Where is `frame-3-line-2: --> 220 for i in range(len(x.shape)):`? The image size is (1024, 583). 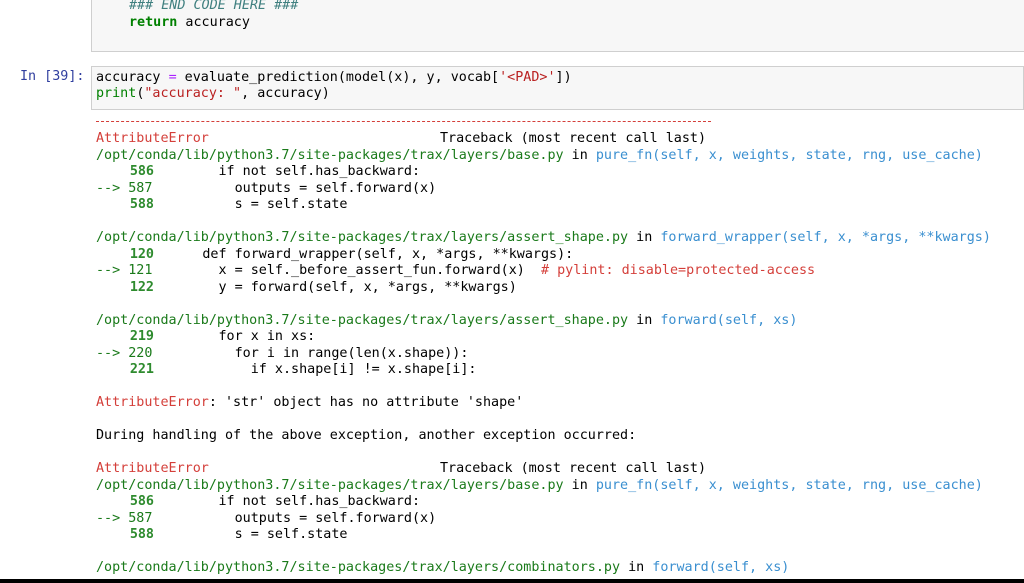 frame-3-line-2: --> 220 for i in range(len(x.shape)): is located at coordinates (282, 353).